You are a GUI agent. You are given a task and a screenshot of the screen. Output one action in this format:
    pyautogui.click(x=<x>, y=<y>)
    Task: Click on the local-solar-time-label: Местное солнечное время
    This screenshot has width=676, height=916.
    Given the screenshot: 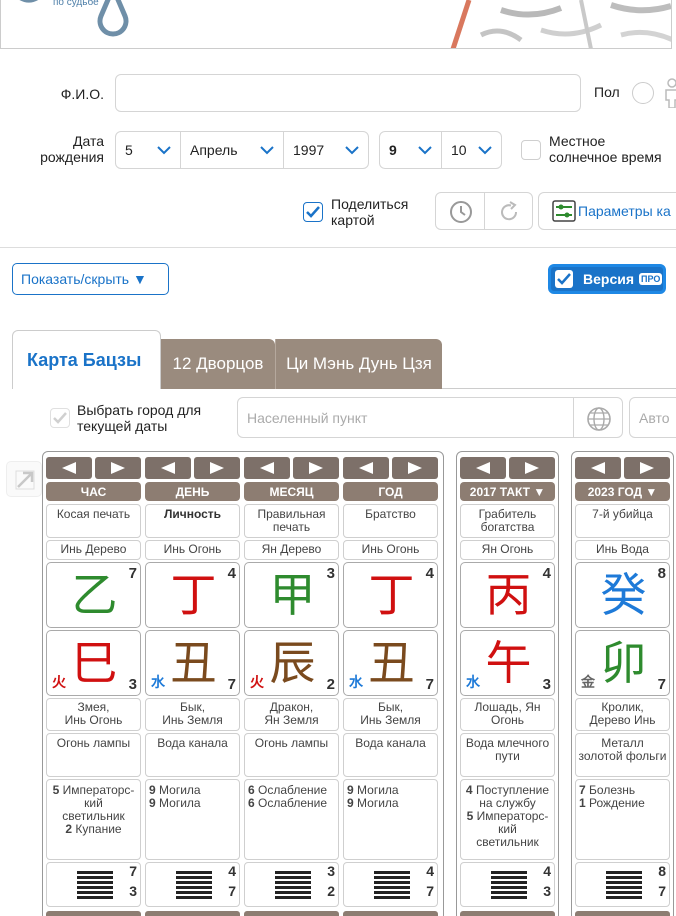 What is the action you would take?
    pyautogui.click(x=605, y=149)
    